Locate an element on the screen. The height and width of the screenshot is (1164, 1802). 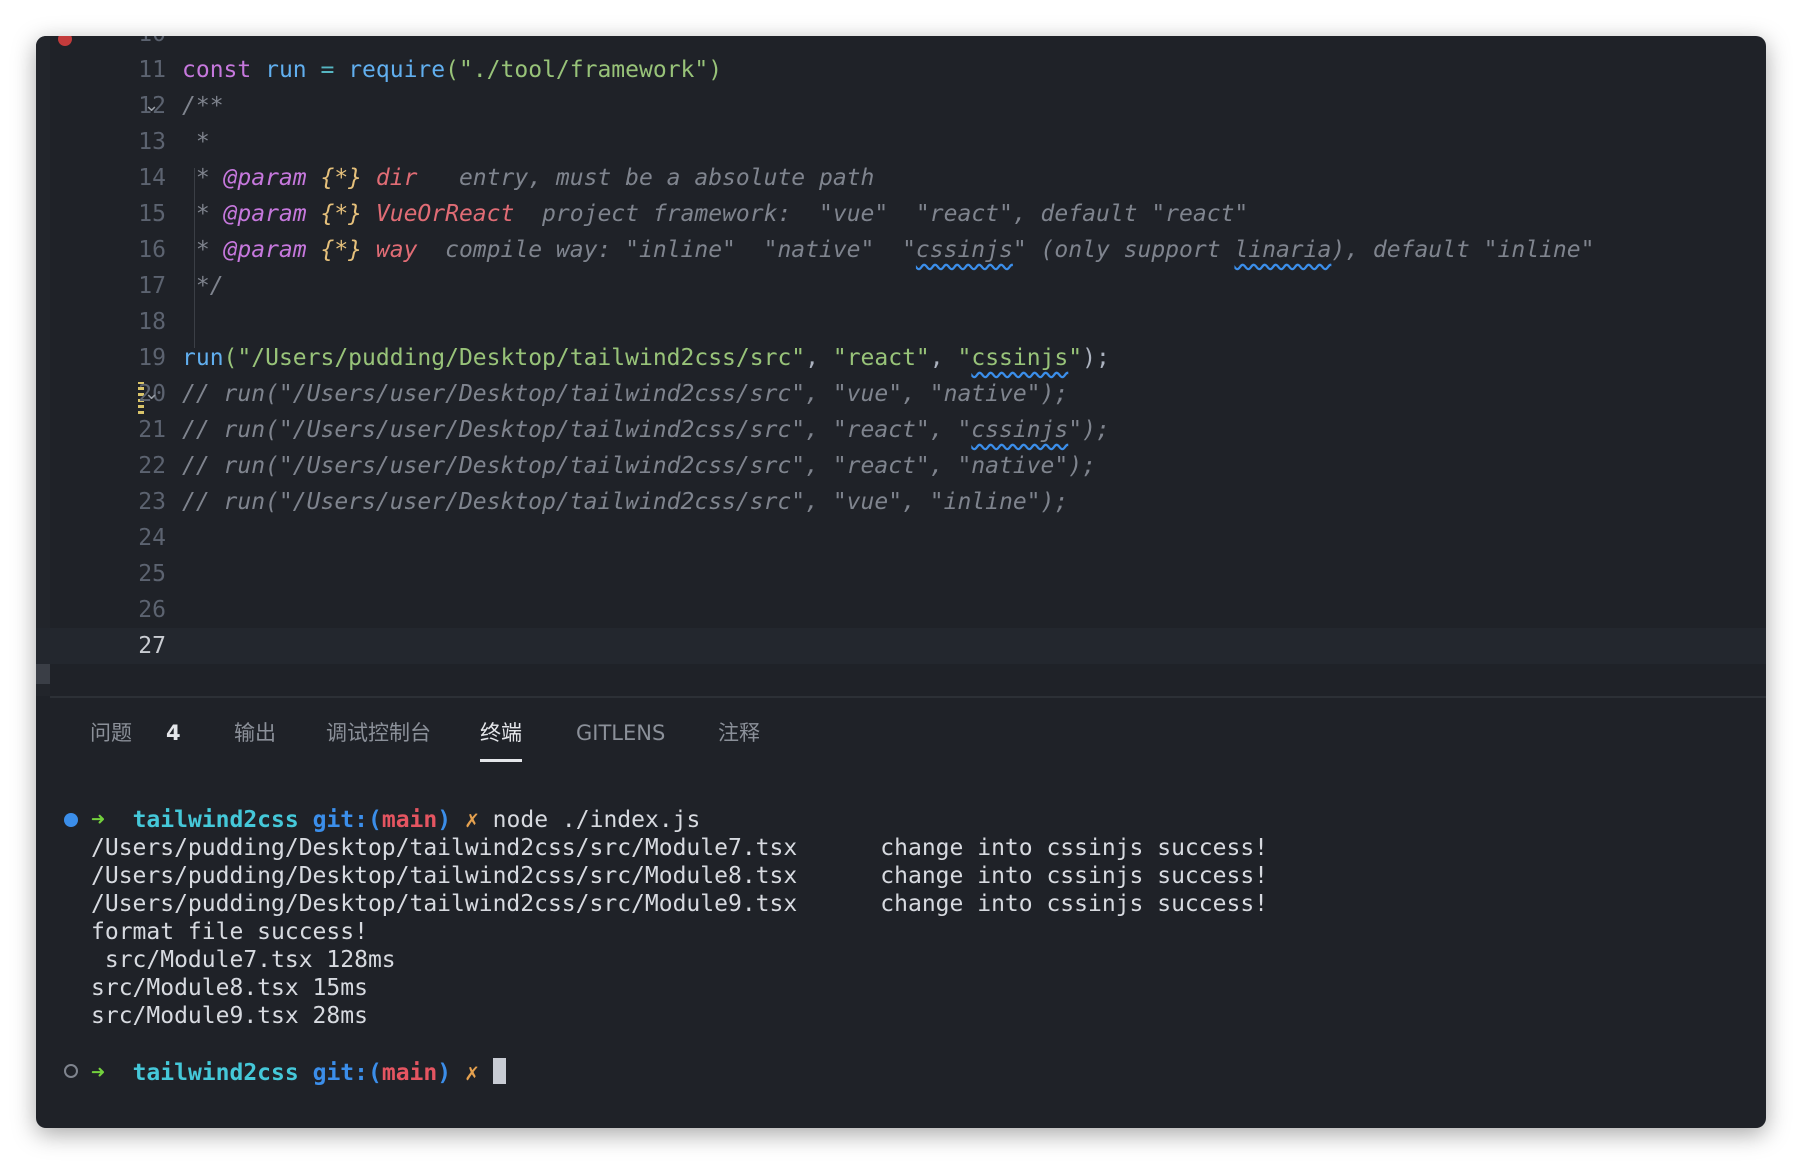
code-token: run is located at coordinates (203, 358).